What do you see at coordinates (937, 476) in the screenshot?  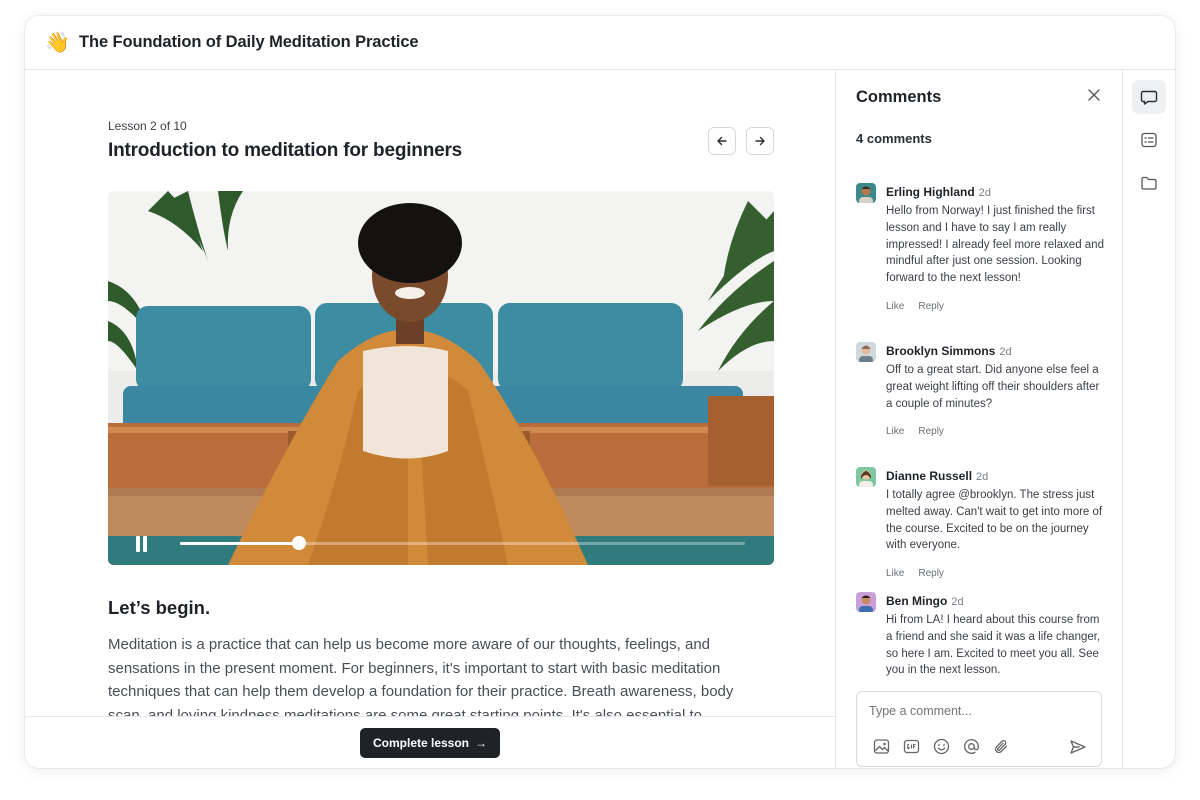 I see `comment-author: Dianne Russell 2d` at bounding box center [937, 476].